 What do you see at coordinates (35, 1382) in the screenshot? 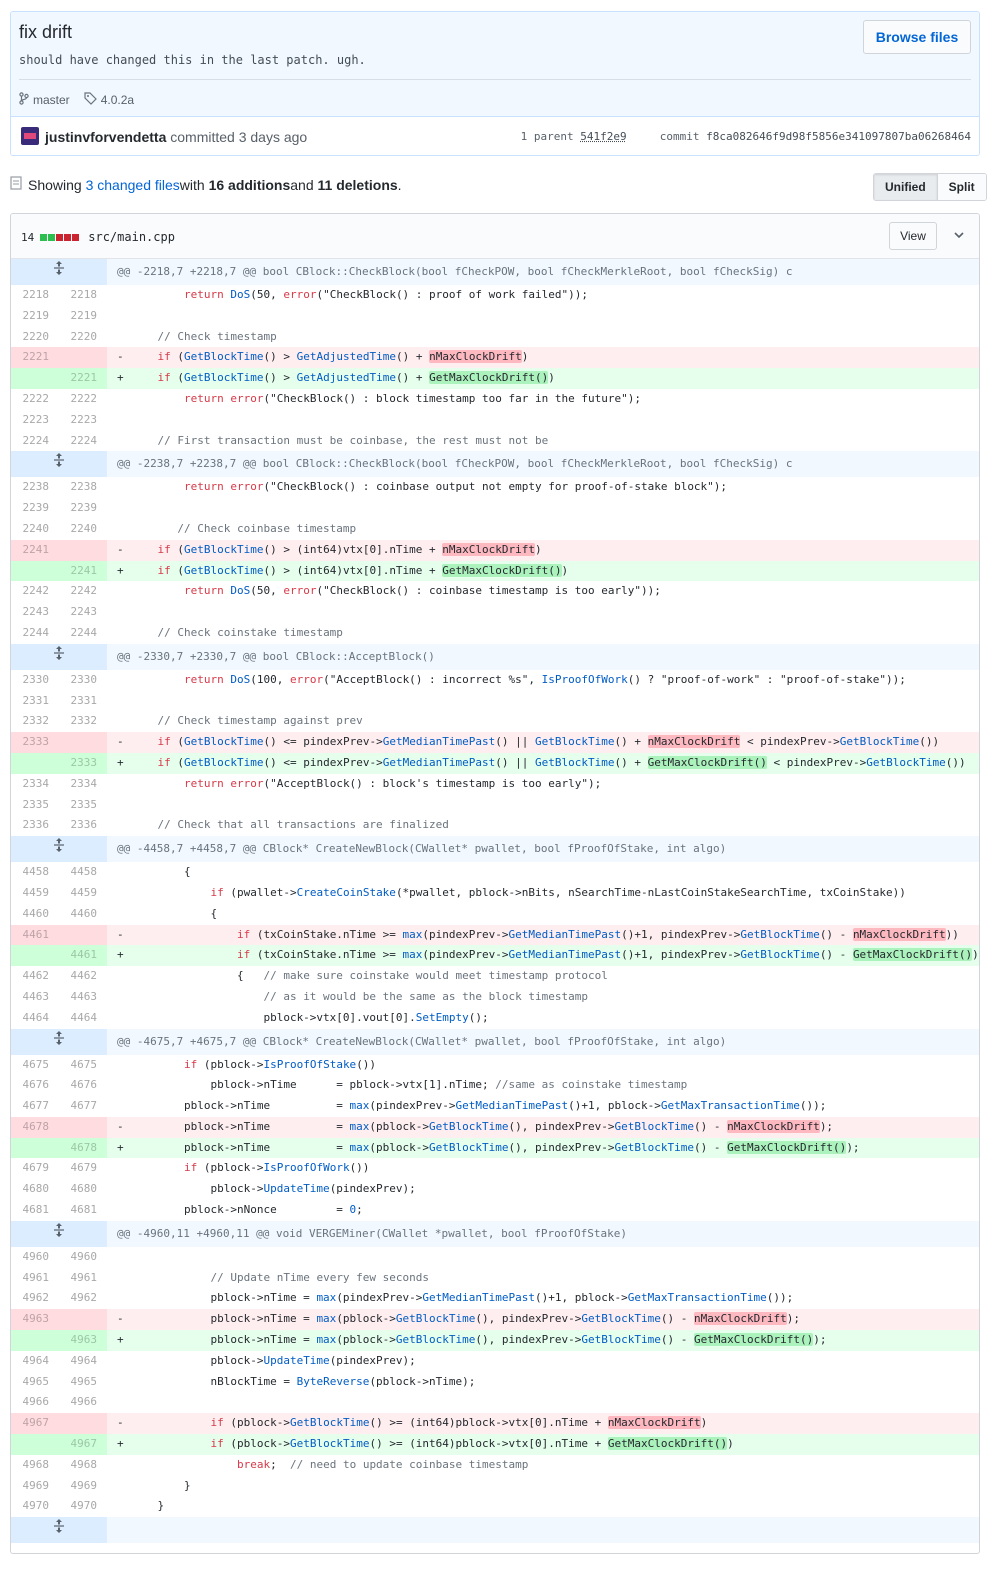
I see `old-line-number: 4965` at bounding box center [35, 1382].